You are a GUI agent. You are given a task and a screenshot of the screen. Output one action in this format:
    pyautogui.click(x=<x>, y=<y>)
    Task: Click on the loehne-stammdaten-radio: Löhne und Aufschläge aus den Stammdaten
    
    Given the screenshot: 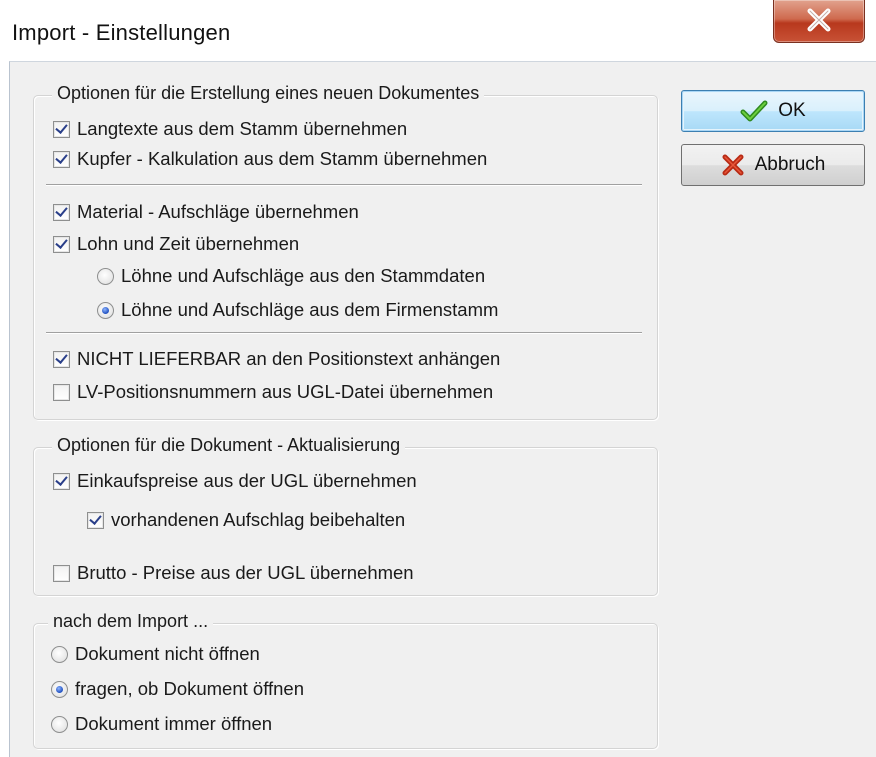 What is the action you would take?
    pyautogui.click(x=291, y=276)
    